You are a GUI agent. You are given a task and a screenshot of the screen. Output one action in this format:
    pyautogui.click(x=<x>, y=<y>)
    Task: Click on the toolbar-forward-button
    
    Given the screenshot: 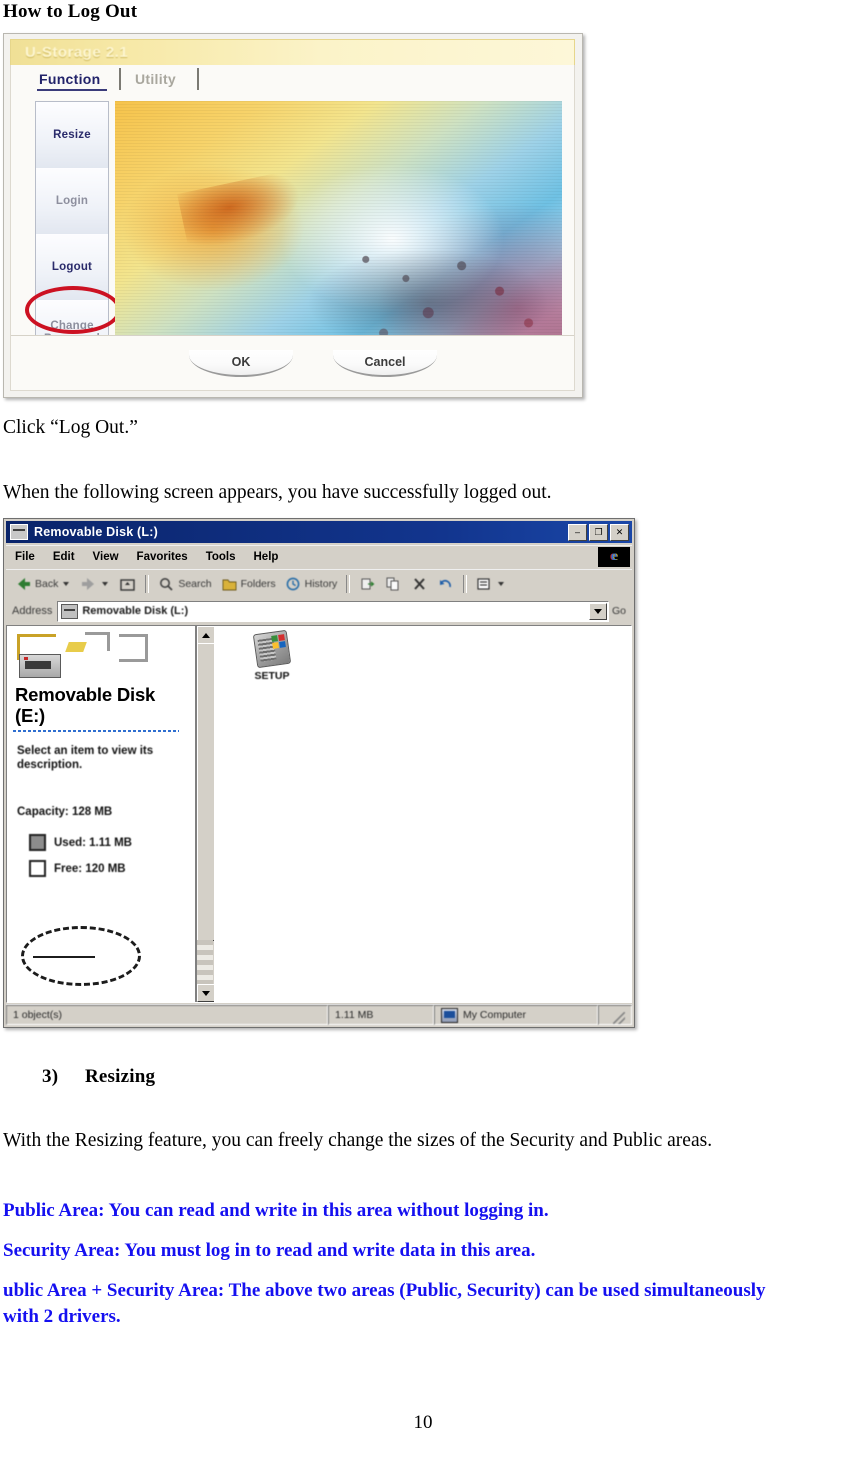 What is the action you would take?
    pyautogui.click(x=95, y=584)
    